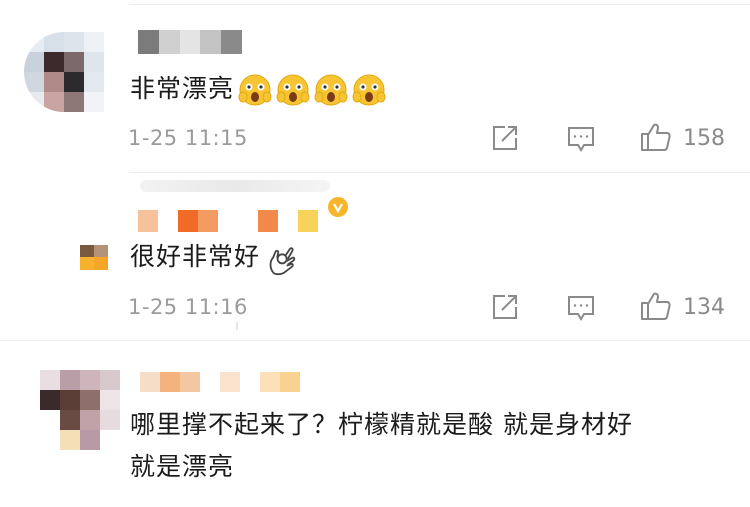  I want to click on vip-badge-icon, so click(338, 207).